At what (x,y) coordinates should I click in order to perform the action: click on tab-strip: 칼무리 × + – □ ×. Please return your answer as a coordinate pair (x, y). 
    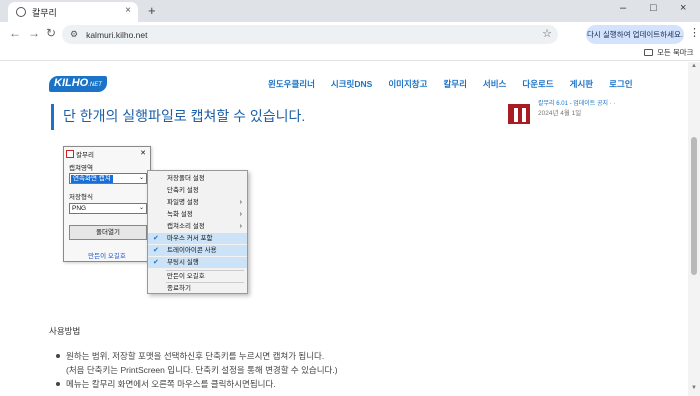
    Looking at the image, I should click on (350, 11).